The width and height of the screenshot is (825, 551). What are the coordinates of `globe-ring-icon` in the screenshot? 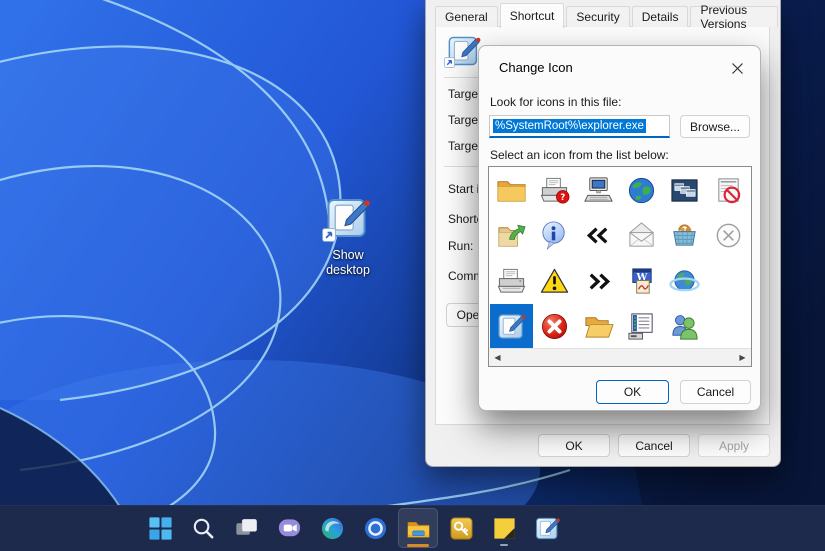 It's located at (684, 281).